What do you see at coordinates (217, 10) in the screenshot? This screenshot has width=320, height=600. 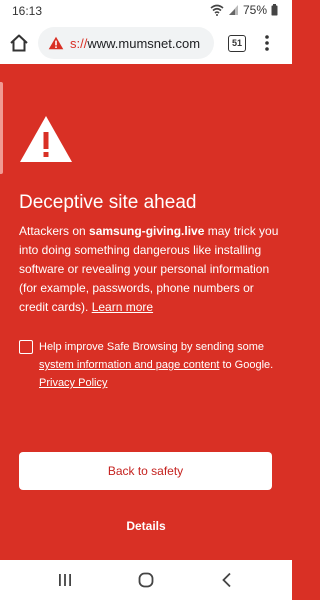 I see `wifi-icon` at bounding box center [217, 10].